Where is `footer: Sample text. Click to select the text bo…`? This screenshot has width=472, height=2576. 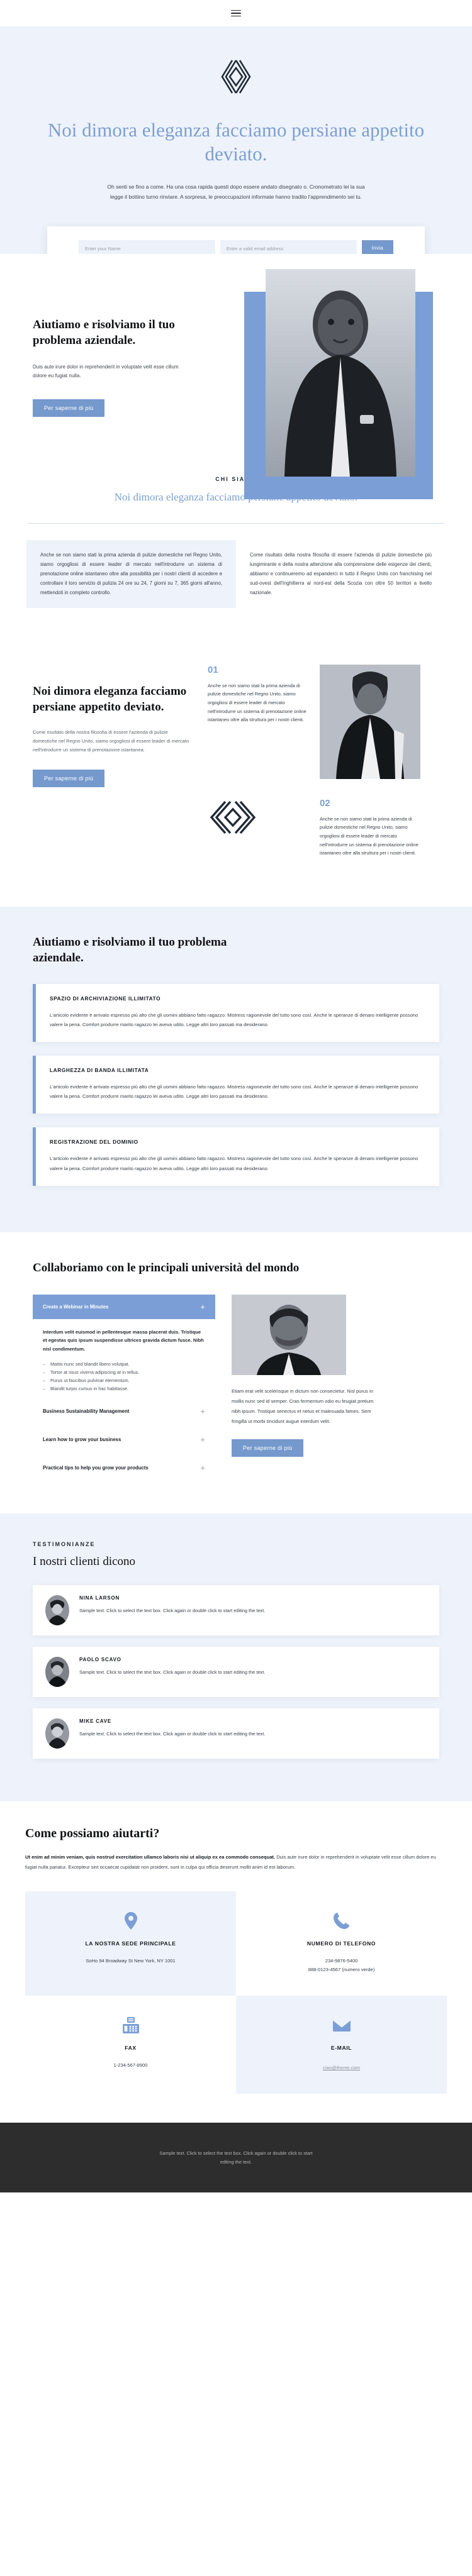 footer: Sample text. Click to select the text bo… is located at coordinates (236, 2157).